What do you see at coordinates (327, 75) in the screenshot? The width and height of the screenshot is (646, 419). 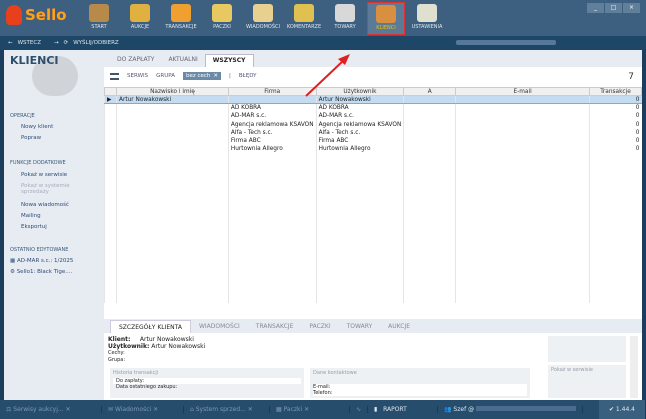 I see `annotation-arrow` at bounding box center [327, 75].